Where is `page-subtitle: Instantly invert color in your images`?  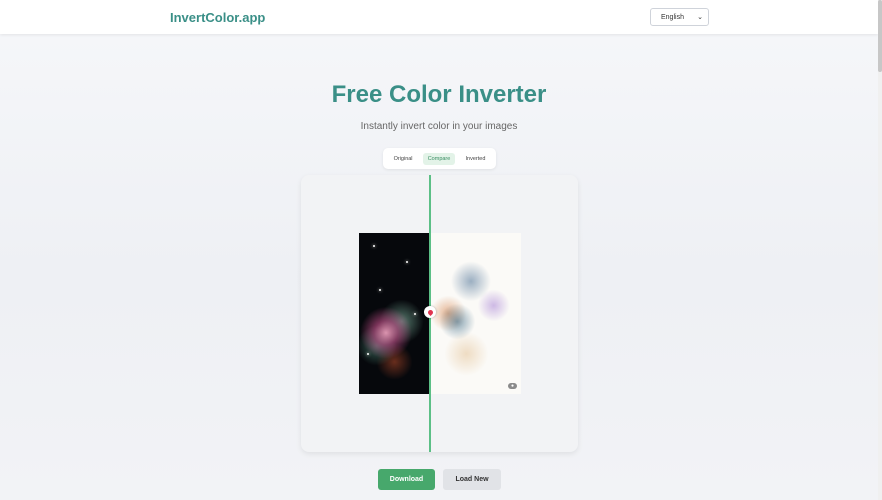
page-subtitle: Instantly invert color in your images is located at coordinates (439, 126).